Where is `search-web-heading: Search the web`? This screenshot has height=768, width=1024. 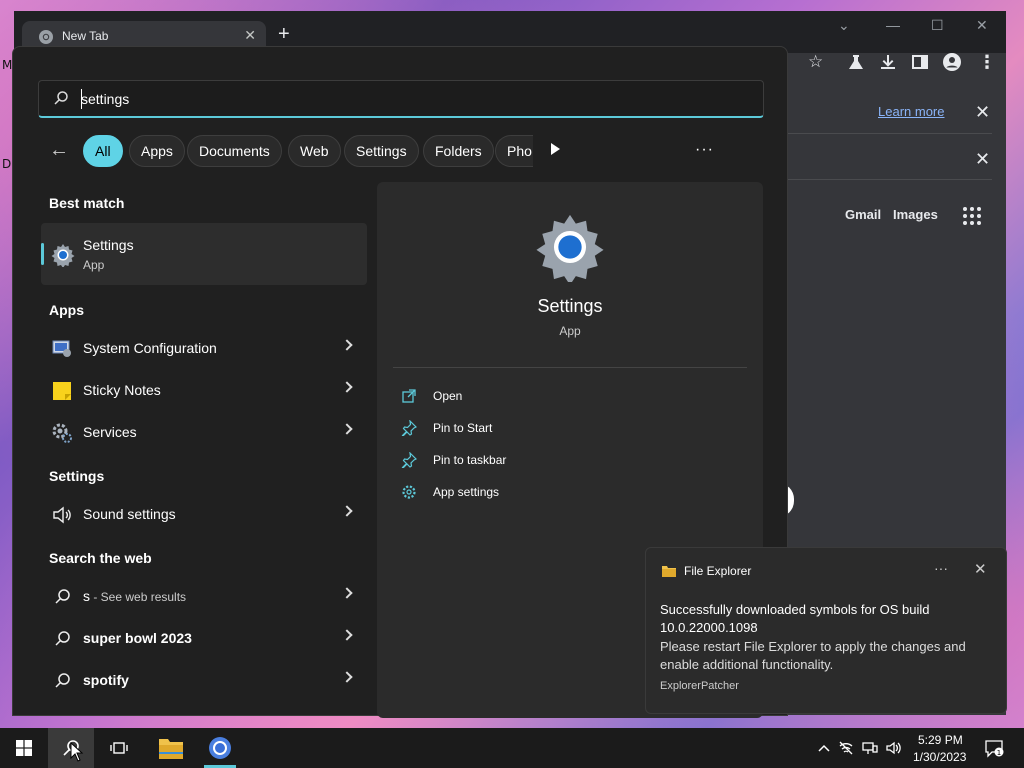
search-web-heading: Search the web is located at coordinates (100, 558).